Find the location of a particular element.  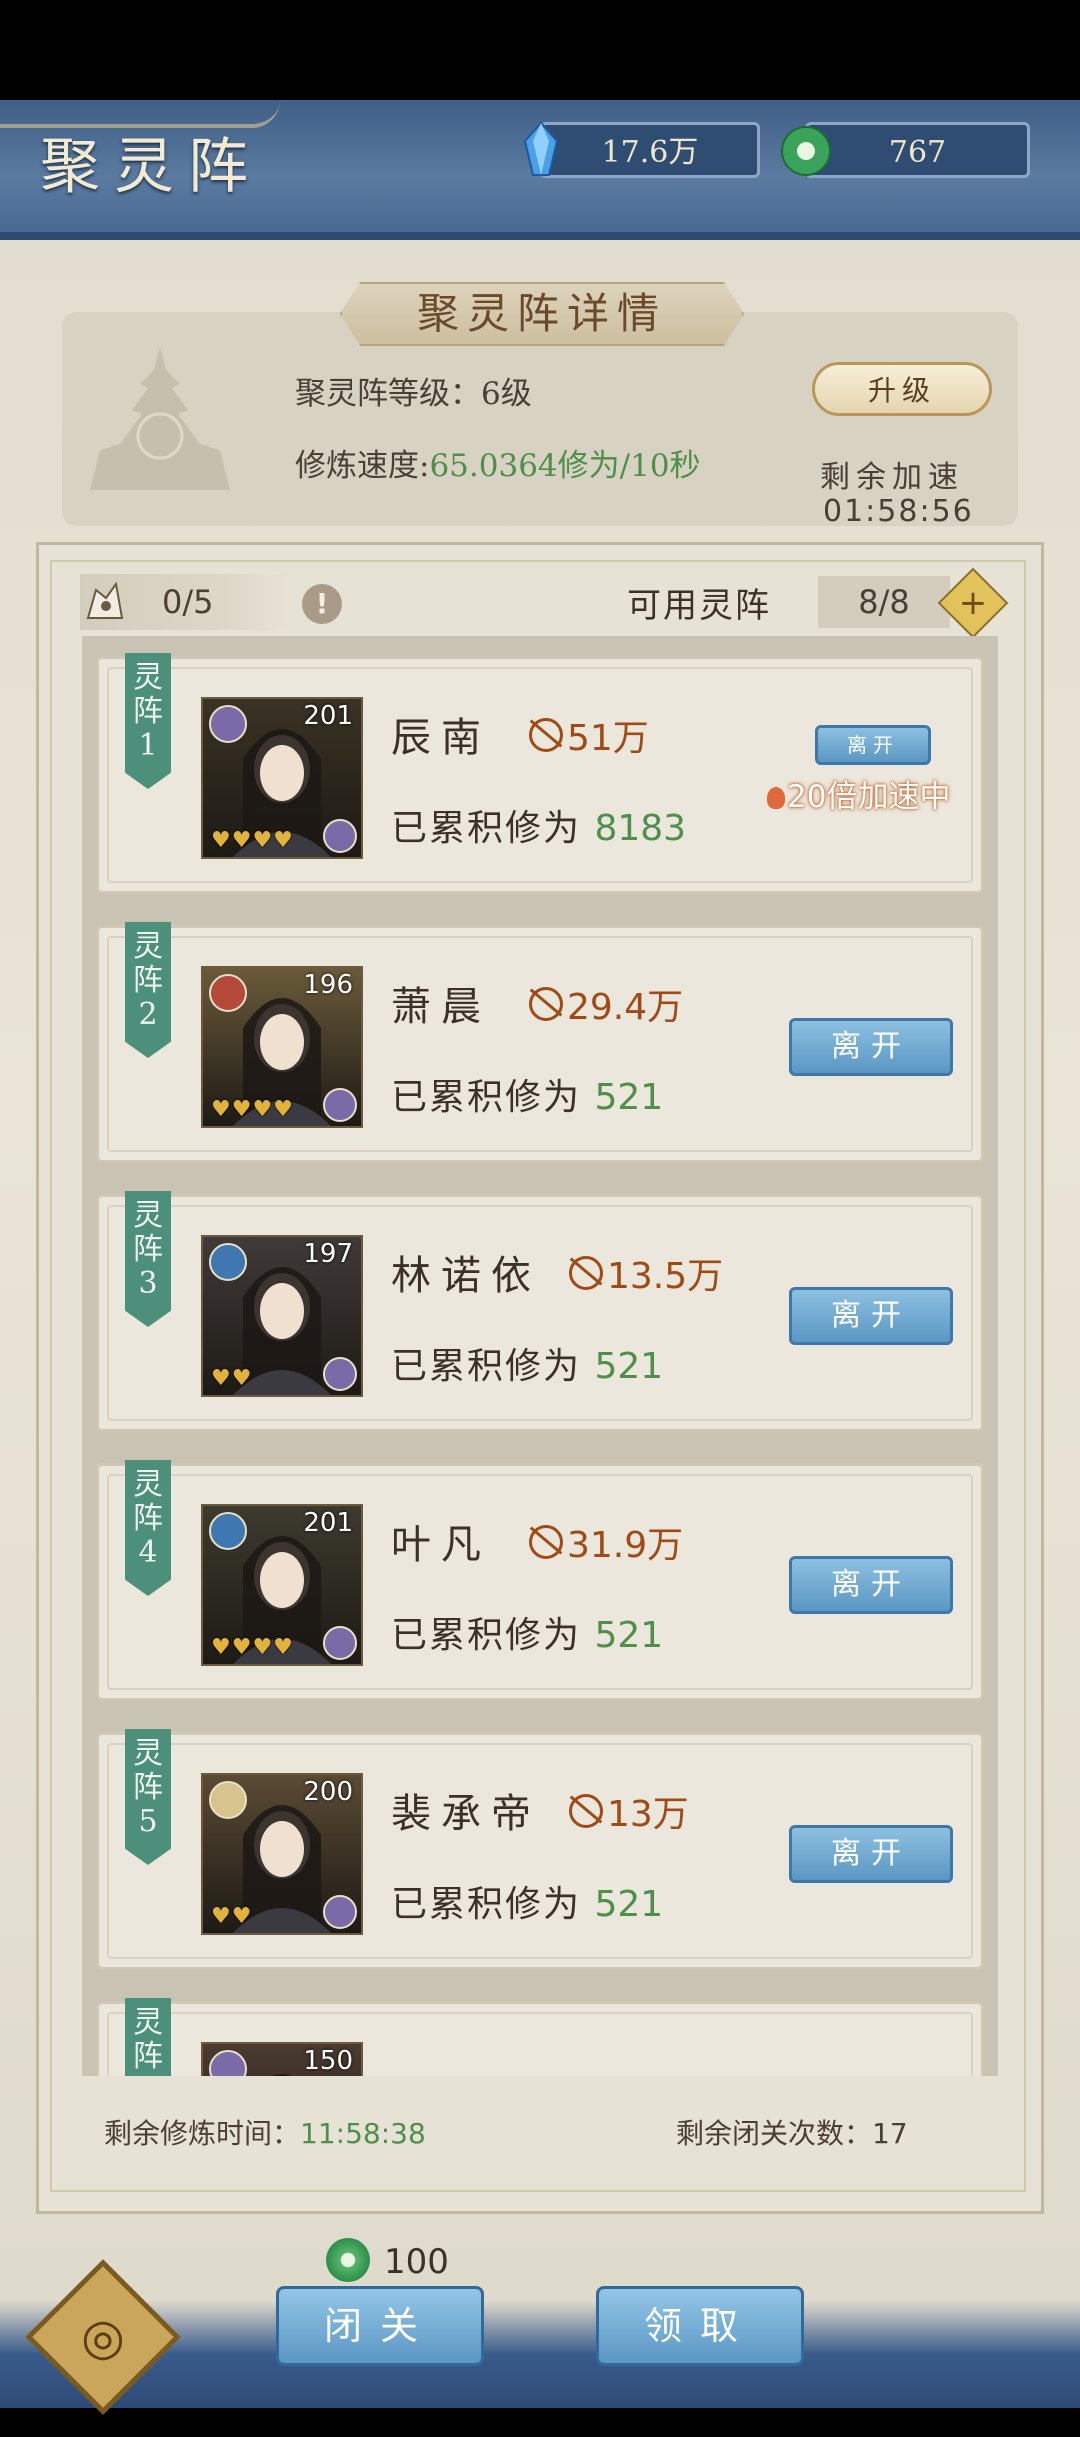

combat-power: 51万 is located at coordinates (589, 735).